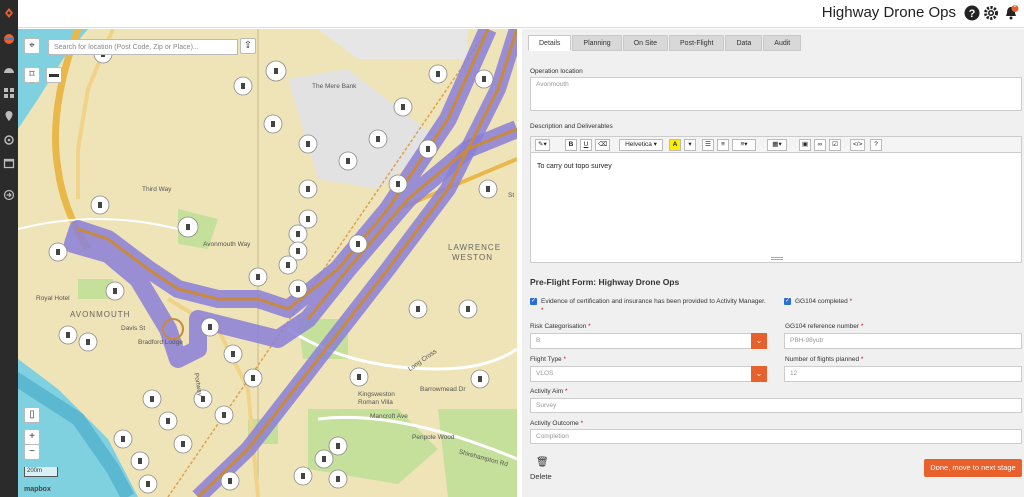  What do you see at coordinates (542, 462) in the screenshot?
I see `trash-icon: 🗑` at bounding box center [542, 462].